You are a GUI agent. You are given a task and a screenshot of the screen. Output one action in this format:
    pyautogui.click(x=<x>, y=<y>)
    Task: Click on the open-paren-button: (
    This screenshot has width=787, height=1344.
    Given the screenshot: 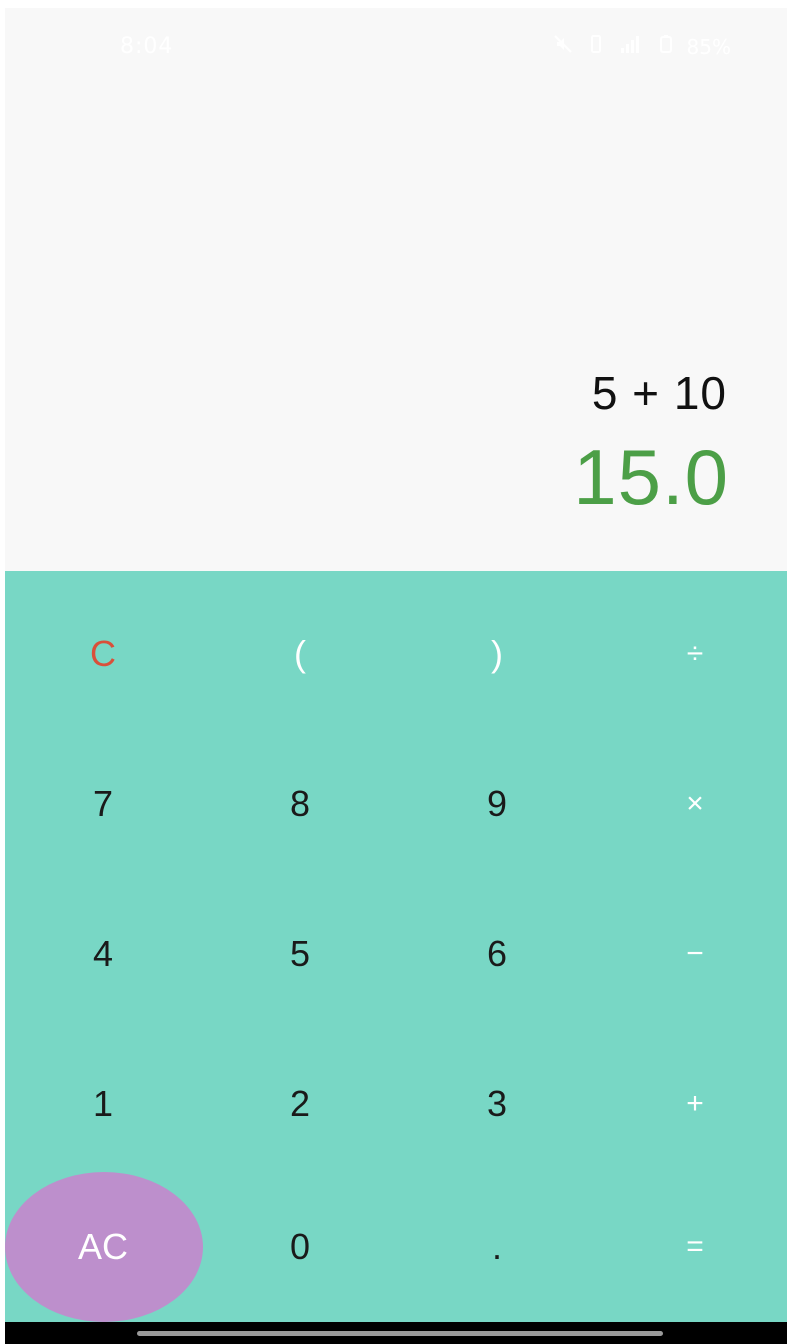 What is the action you would take?
    pyautogui.click(x=300, y=654)
    